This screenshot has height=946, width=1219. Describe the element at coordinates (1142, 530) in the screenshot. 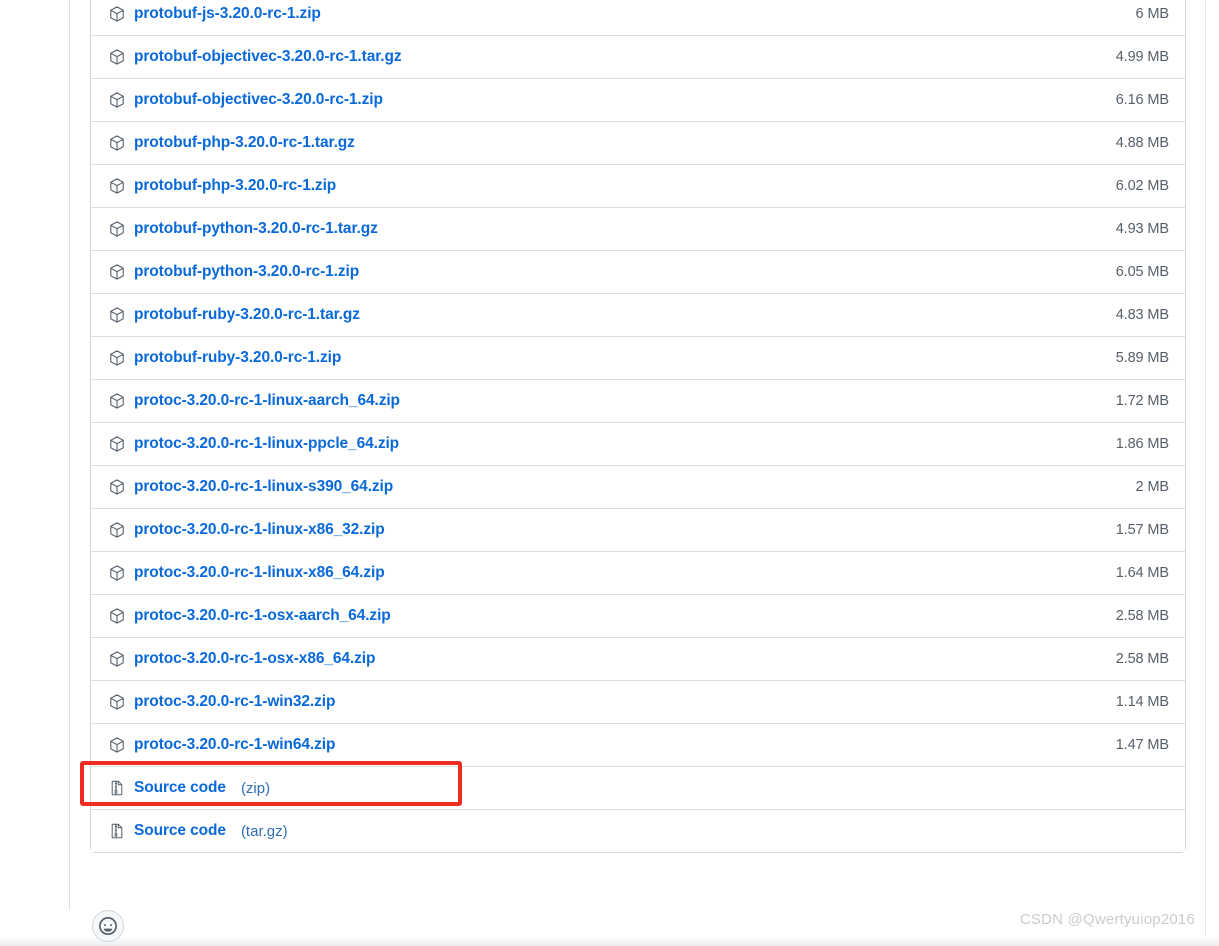

I see `asset-size: 1.57 MB` at that location.